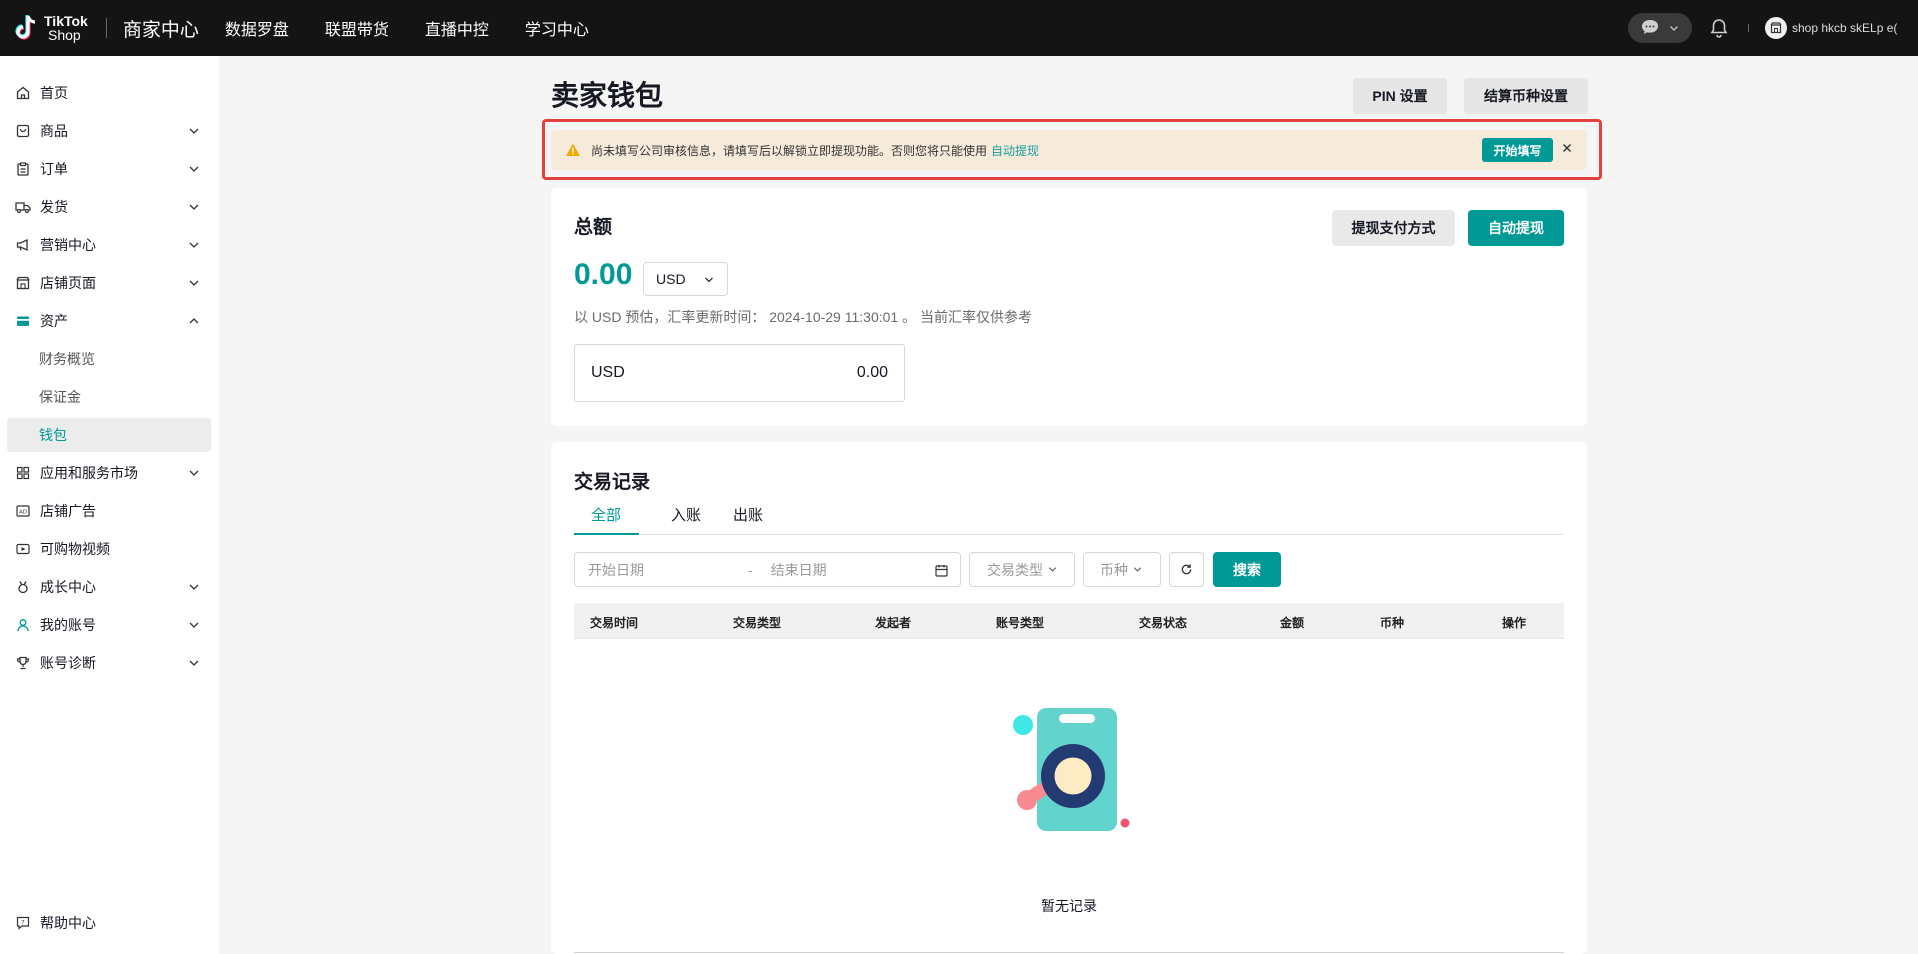 The image size is (1918, 954). Describe the element at coordinates (54, 169) in the screenshot. I see `sidebar-item-label: 订单` at that location.